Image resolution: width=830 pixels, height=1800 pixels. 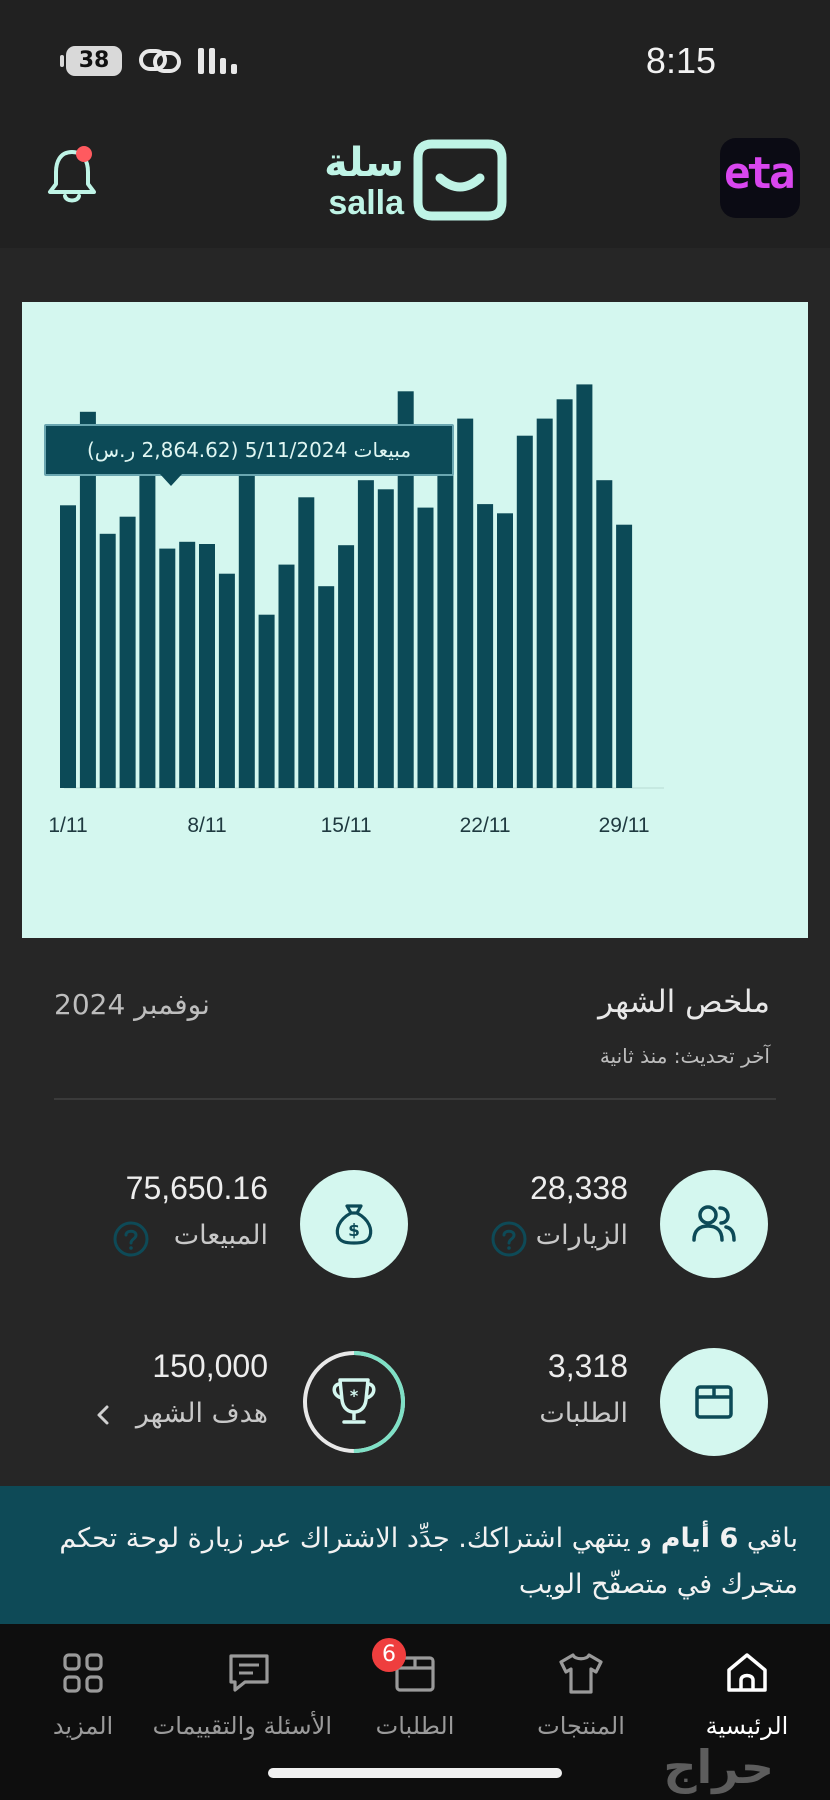 What do you see at coordinates (465, 603) in the screenshot?
I see `chart-bar-21/11` at bounding box center [465, 603].